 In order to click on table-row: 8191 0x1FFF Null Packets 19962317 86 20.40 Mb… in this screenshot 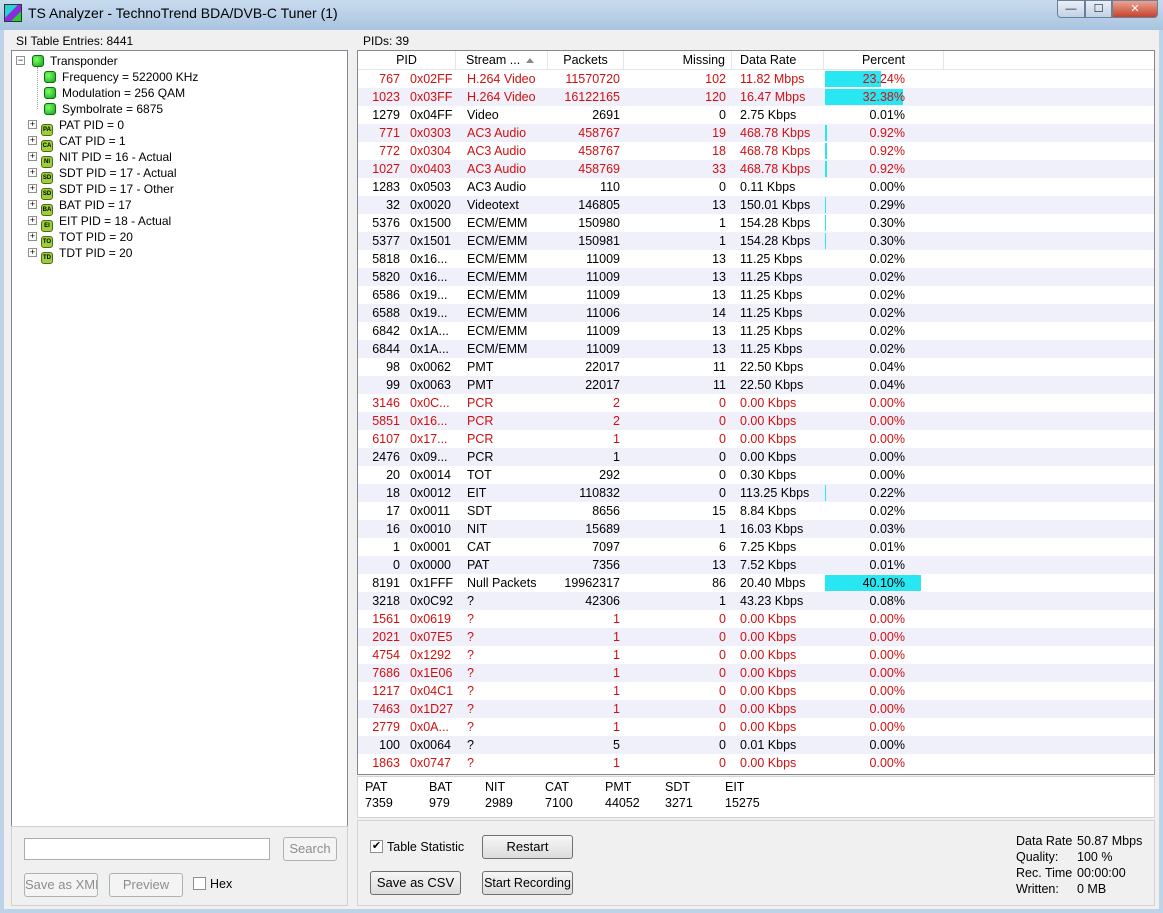, I will do `click(756, 583)`.